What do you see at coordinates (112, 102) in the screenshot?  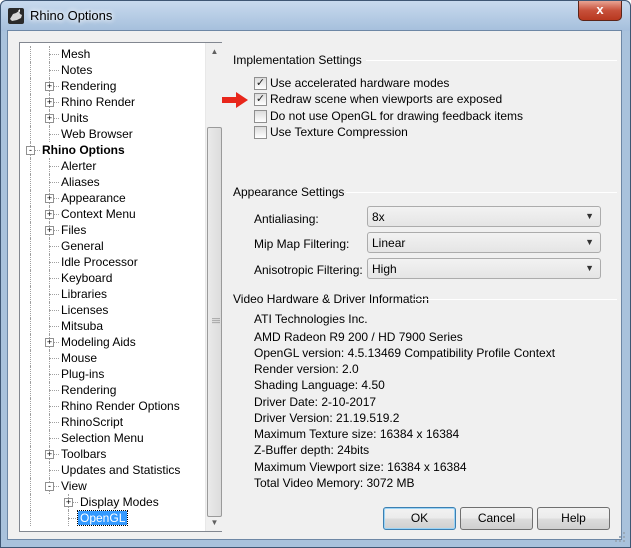 I see `tree-item: + Rhino Render` at bounding box center [112, 102].